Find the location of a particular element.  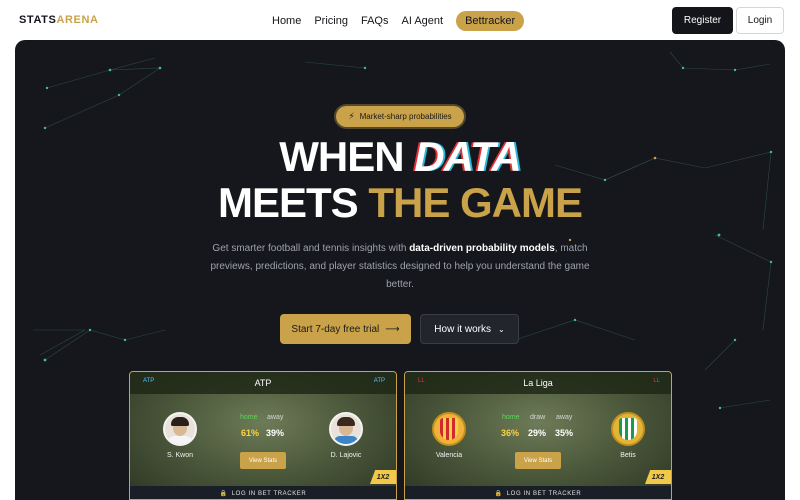

free-trial-label: Start 7-day free trial is located at coordinates (335, 329).